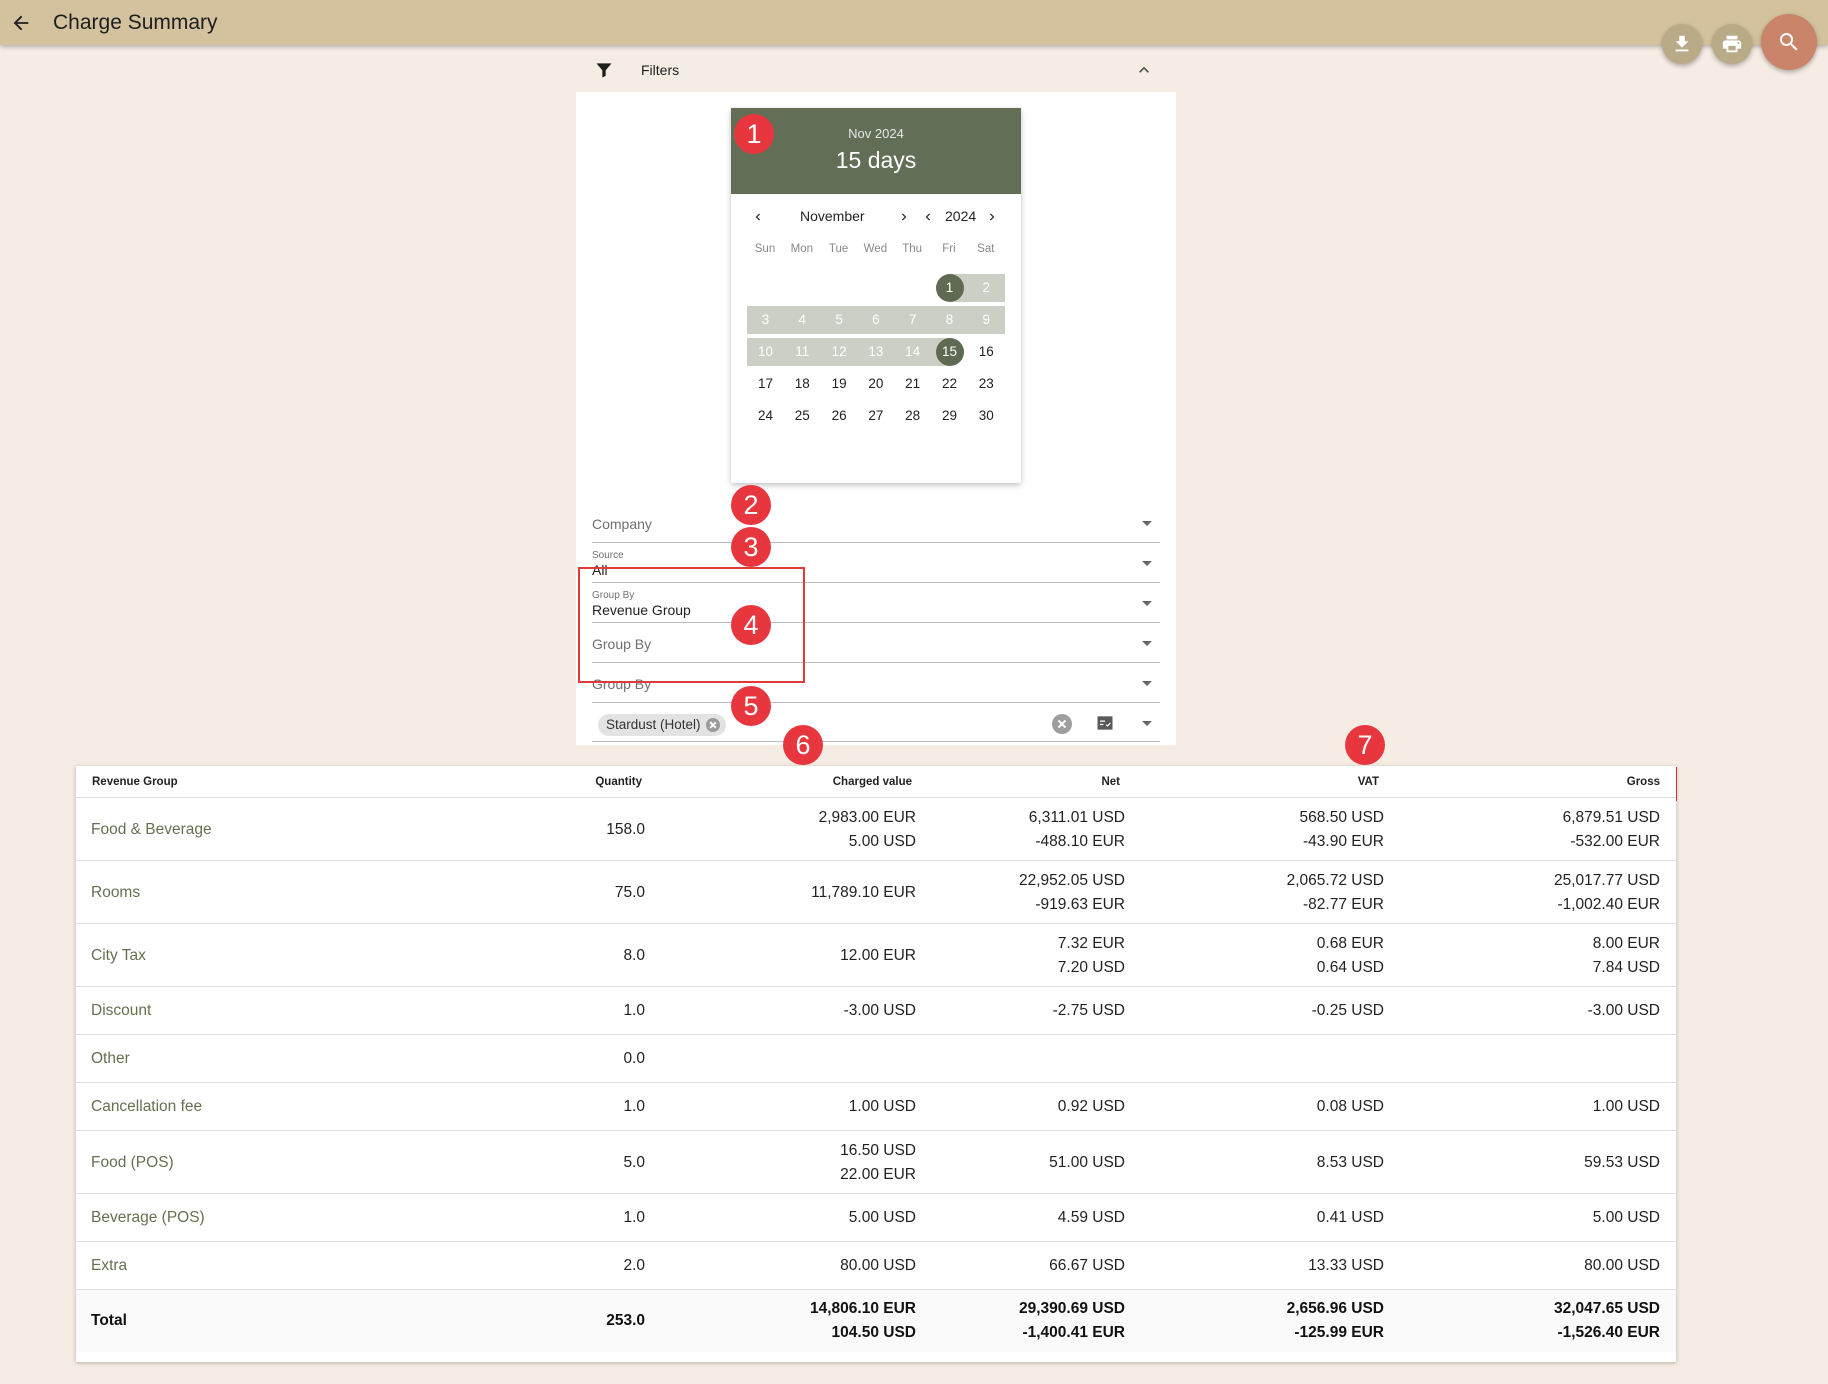 This screenshot has height=1384, width=1828. What do you see at coordinates (1622, 1162) in the screenshot?
I see `cell-gross: 59.53 USD` at bounding box center [1622, 1162].